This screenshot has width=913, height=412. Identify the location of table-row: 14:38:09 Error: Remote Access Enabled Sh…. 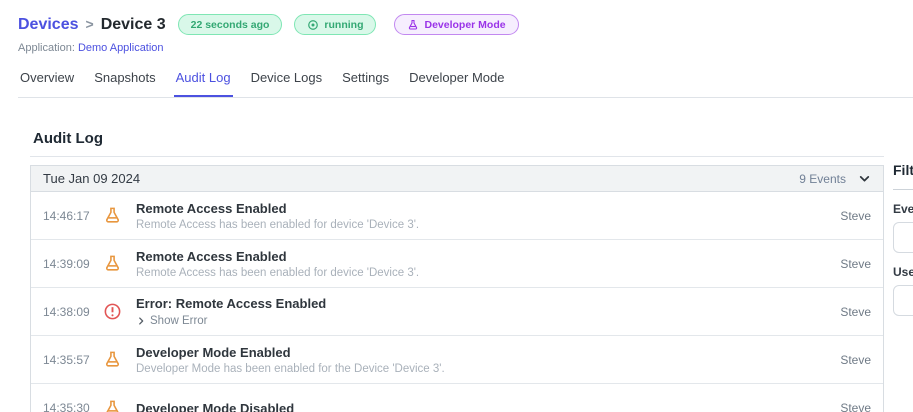
(457, 312).